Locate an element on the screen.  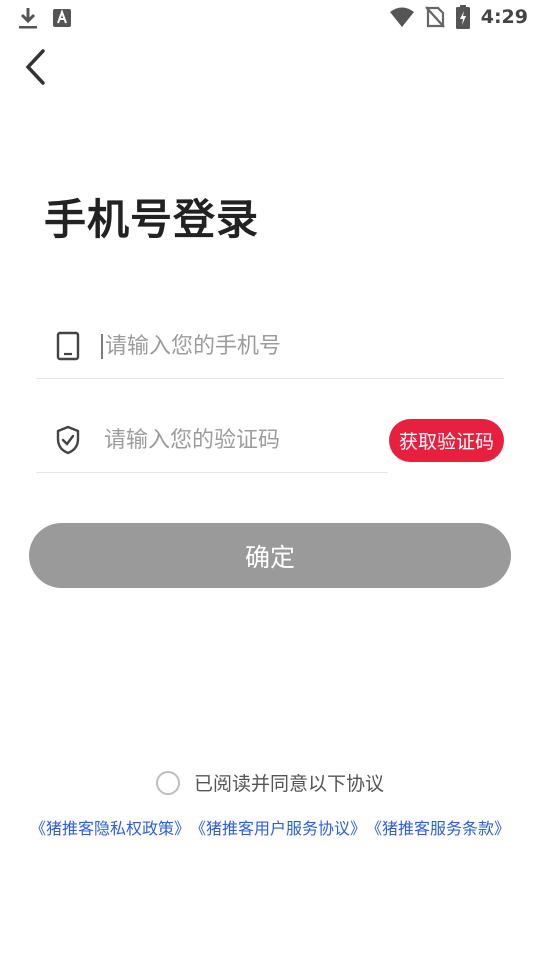
policy-links: 《猪推客隐私权政策》 《猪推客用户服务协议》 《猪推客服务条款》 is located at coordinates (270, 827).